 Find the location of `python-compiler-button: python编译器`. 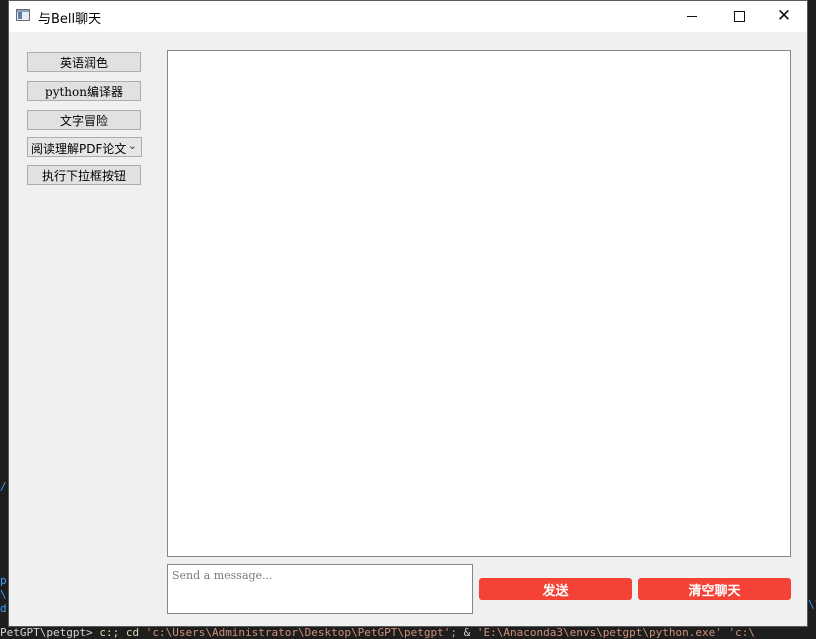

python-compiler-button: python编译器 is located at coordinates (84, 91).